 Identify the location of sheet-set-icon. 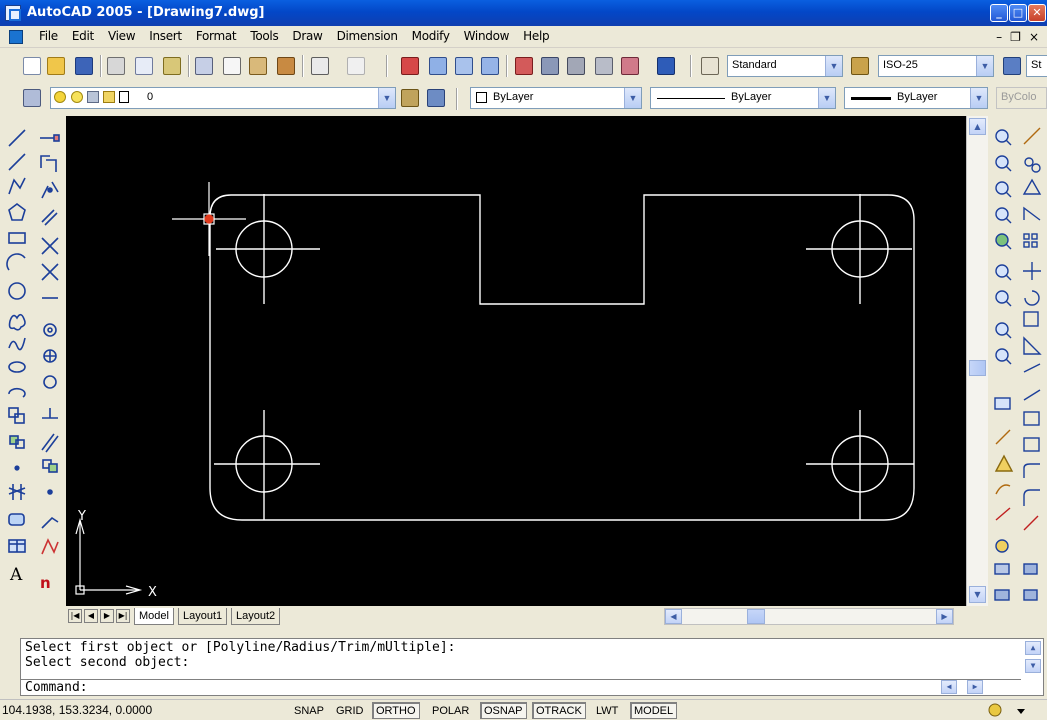
(604, 66).